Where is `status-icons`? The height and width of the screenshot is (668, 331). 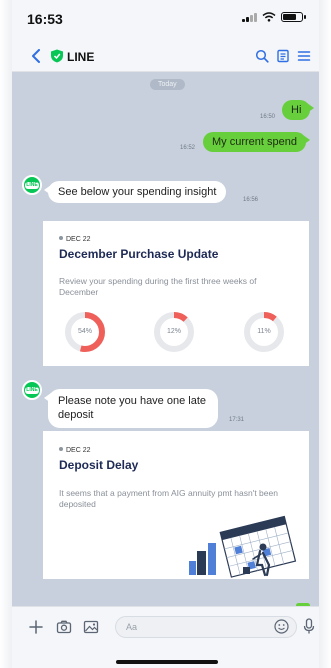
status-icons is located at coordinates (274, 17).